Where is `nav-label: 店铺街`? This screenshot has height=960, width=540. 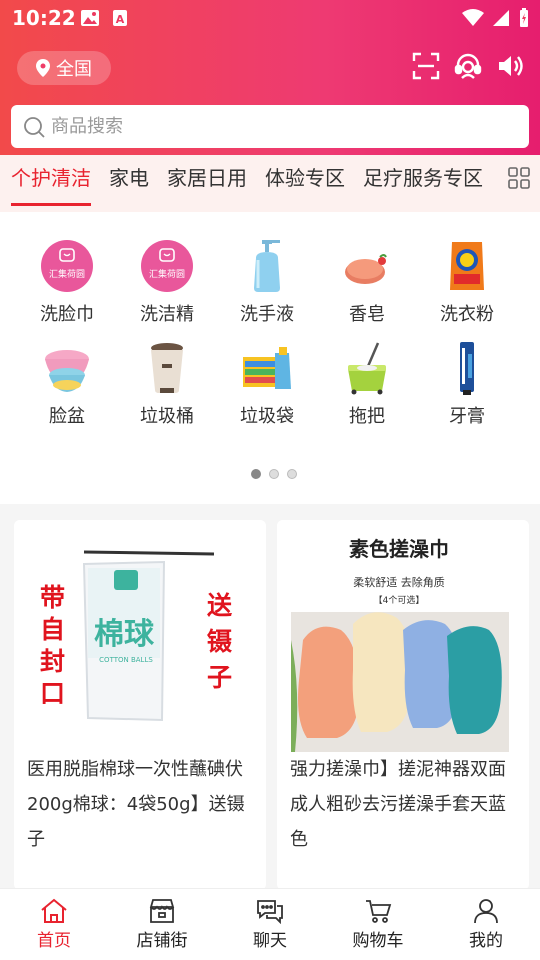
nav-label: 店铺街 is located at coordinates (162, 941).